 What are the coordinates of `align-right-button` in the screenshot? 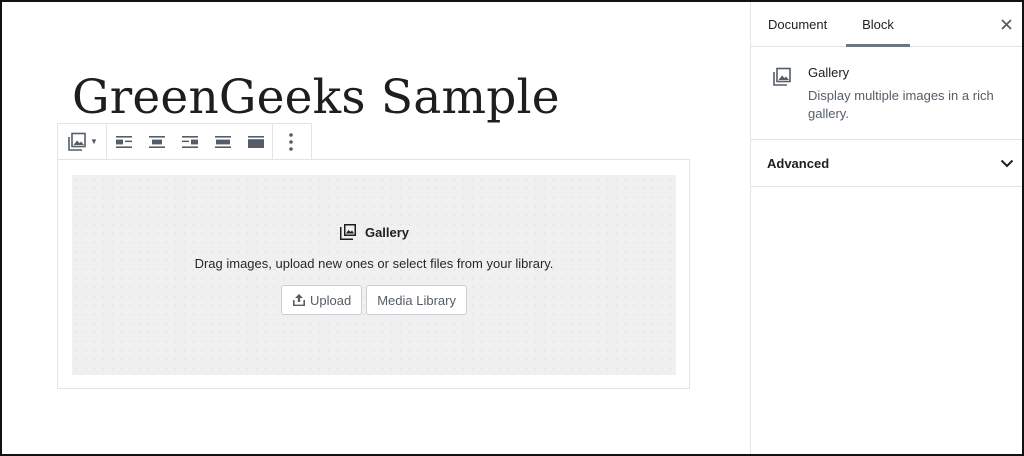 It's located at (189, 141).